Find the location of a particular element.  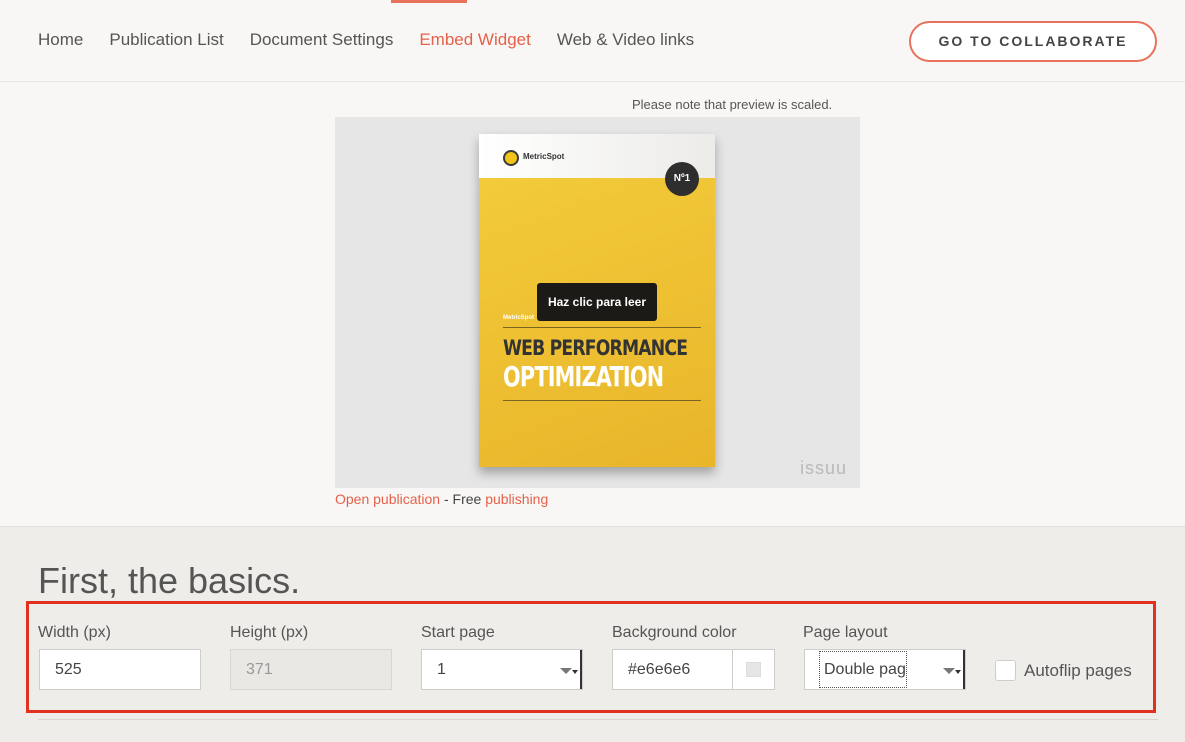

cover-logo-text: MetricSpot is located at coordinates (544, 156).